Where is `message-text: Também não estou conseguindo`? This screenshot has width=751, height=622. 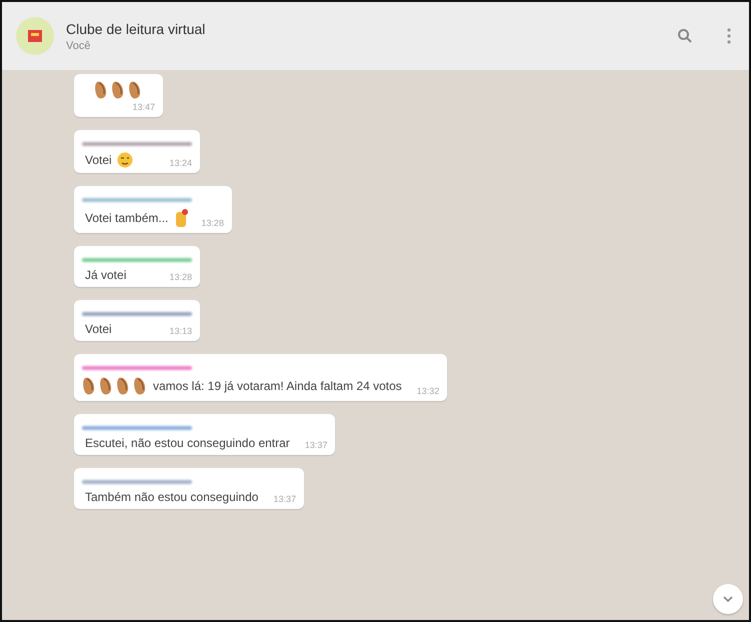
message-text: Também não estou conseguindo is located at coordinates (171, 497).